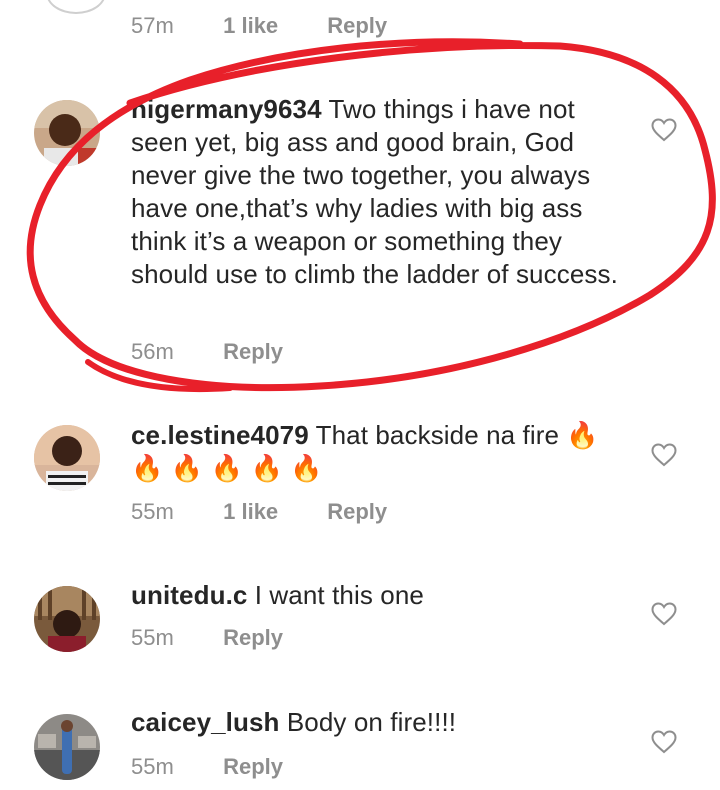 This screenshot has width=720, height=790. Describe the element at coordinates (226, 109) in the screenshot. I see `comment-username: nigermany9634` at that location.